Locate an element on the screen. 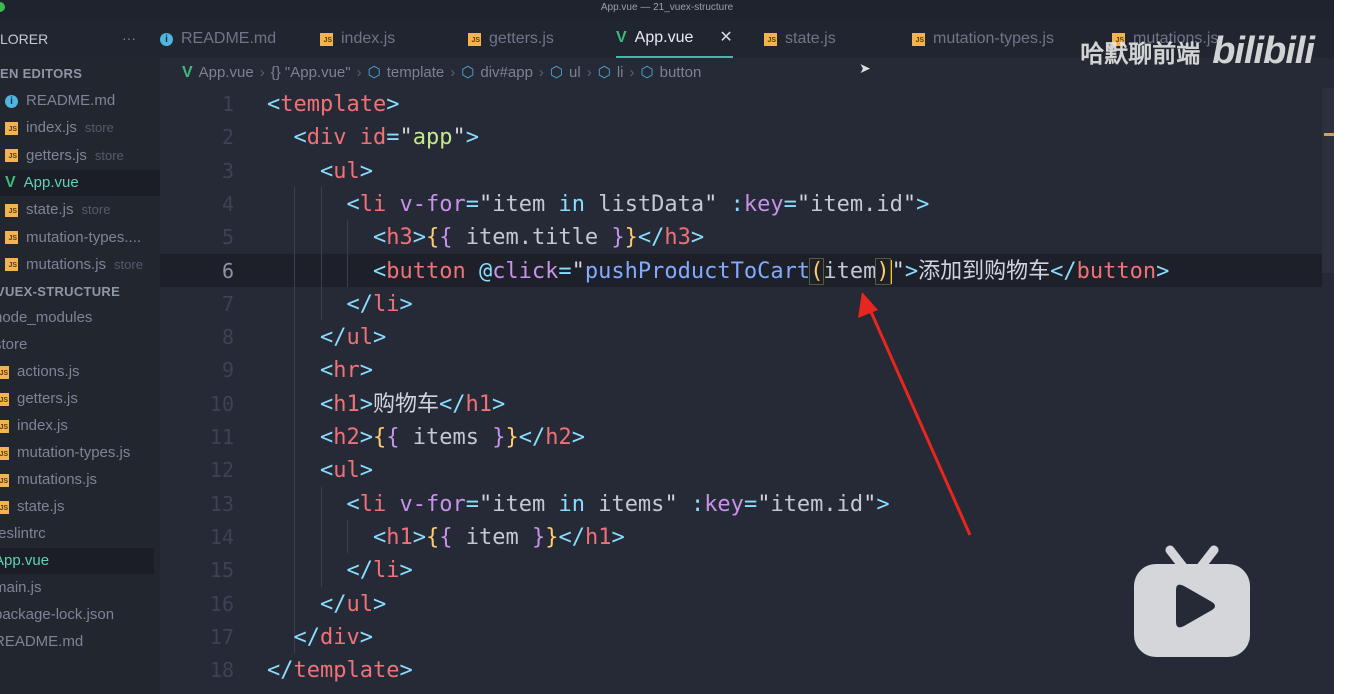 The height and width of the screenshot is (694, 1354). bilibili-tv-icon is located at coordinates (1192, 601).